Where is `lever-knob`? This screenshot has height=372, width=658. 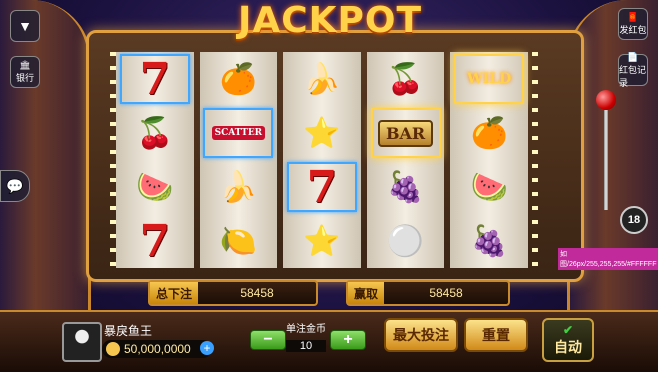
lever-knob is located at coordinates (606, 100).